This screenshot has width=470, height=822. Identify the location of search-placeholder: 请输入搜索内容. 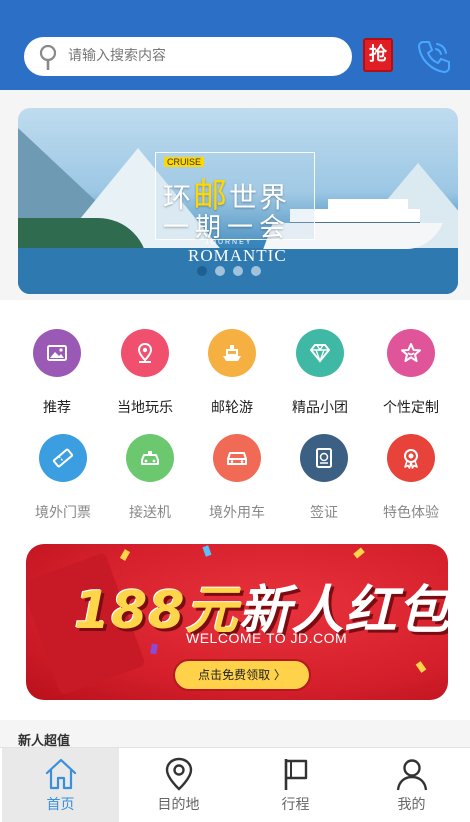
(117, 56).